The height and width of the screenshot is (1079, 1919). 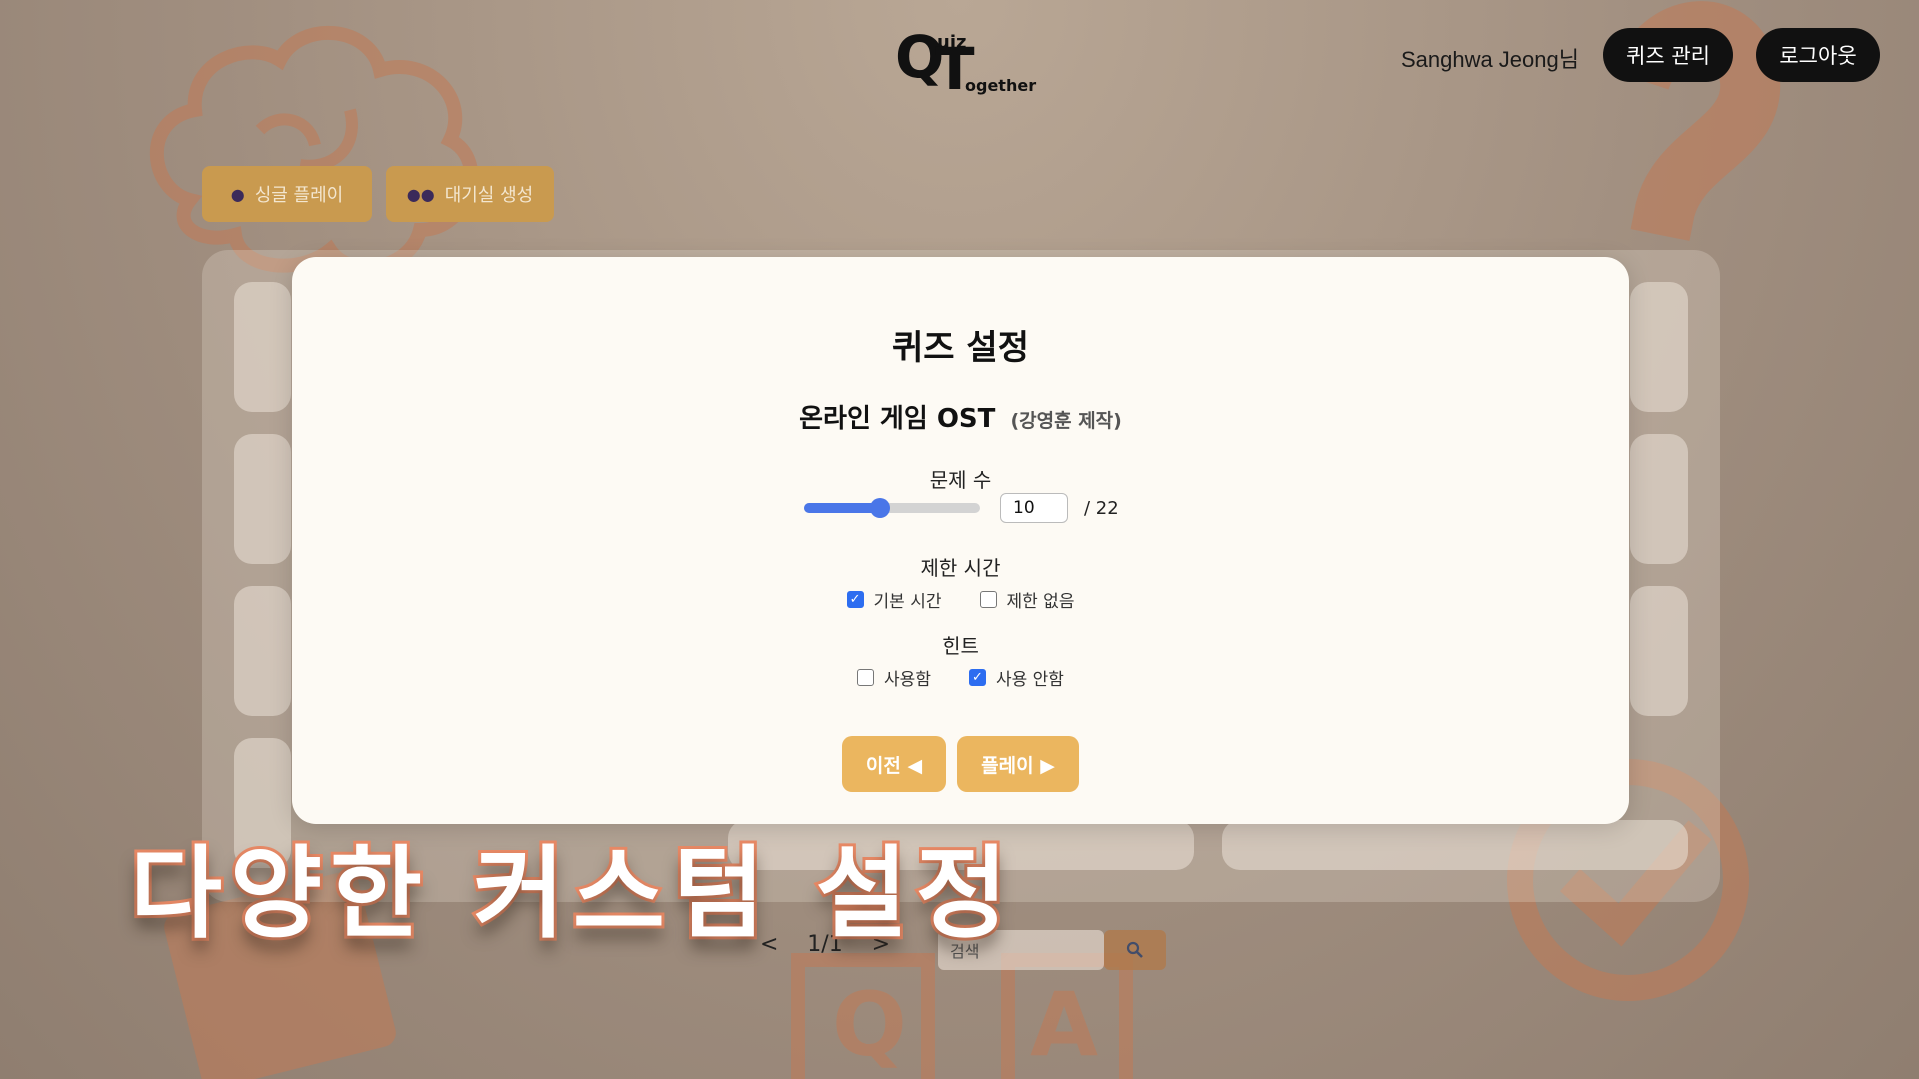 What do you see at coordinates (897, 419) in the screenshot?
I see `quiz-name: 온라인 게임 OST` at bounding box center [897, 419].